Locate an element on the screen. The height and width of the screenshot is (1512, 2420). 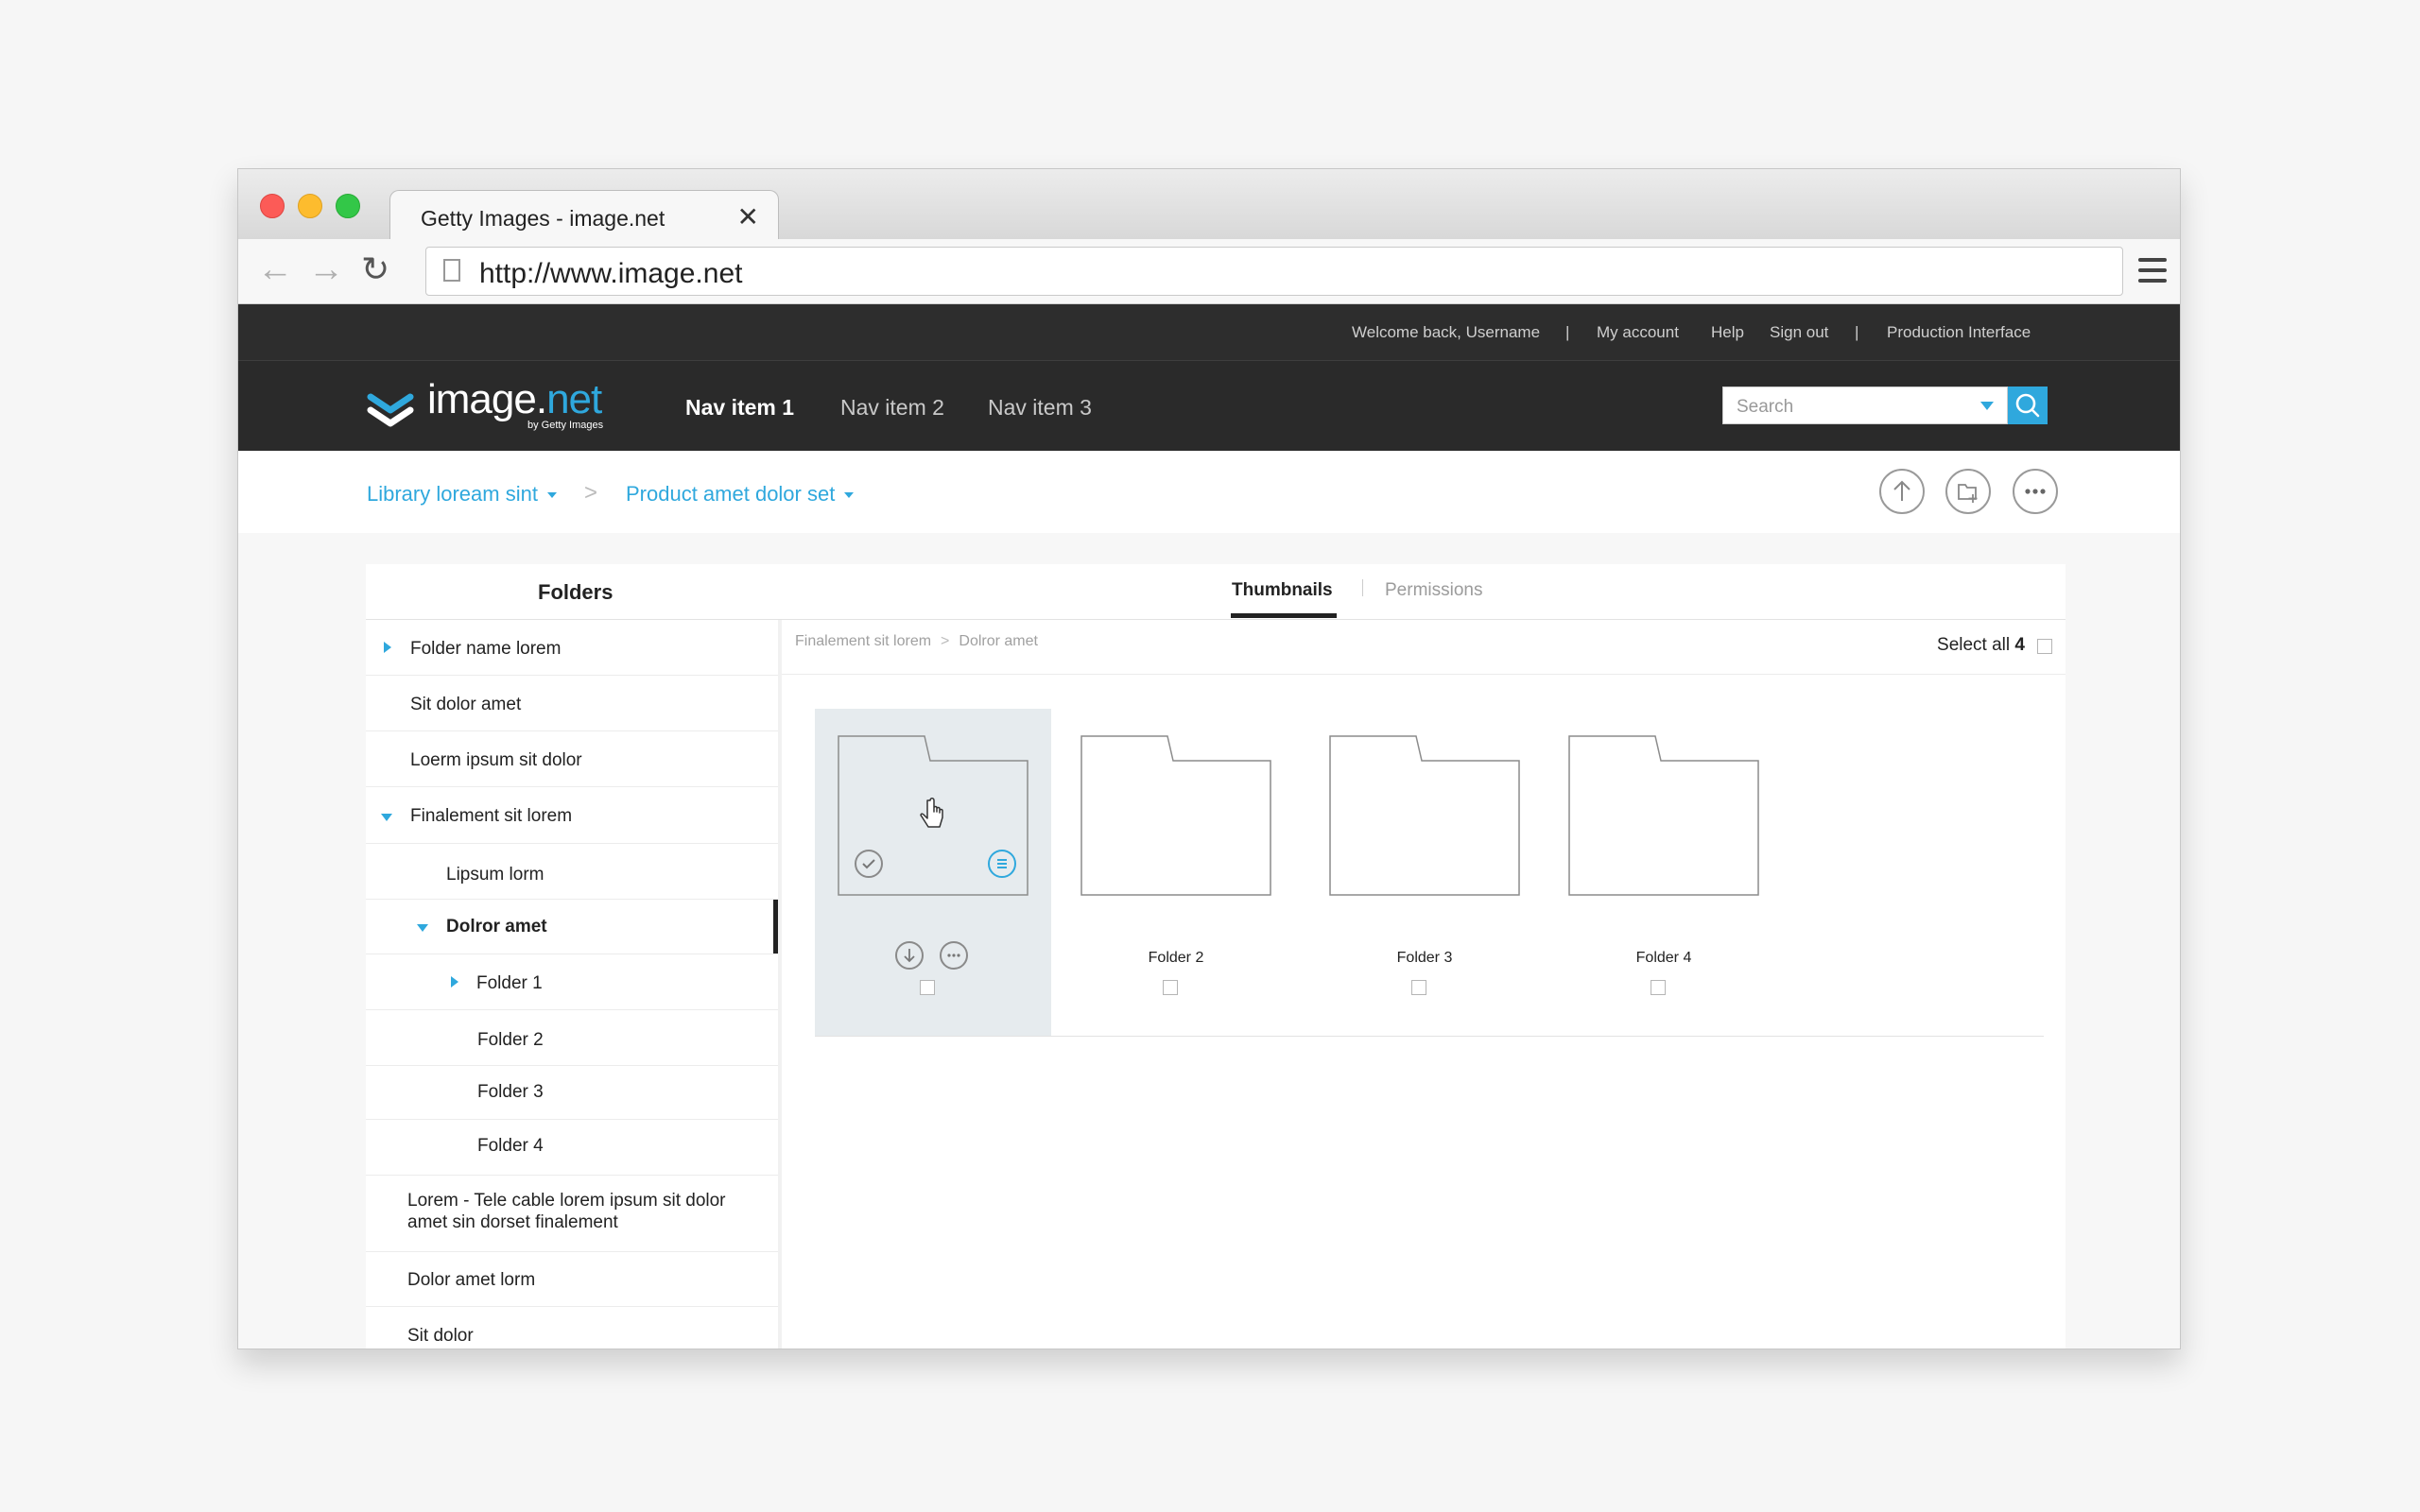
library-dropdown: Library loream sint is located at coordinates (462, 494).